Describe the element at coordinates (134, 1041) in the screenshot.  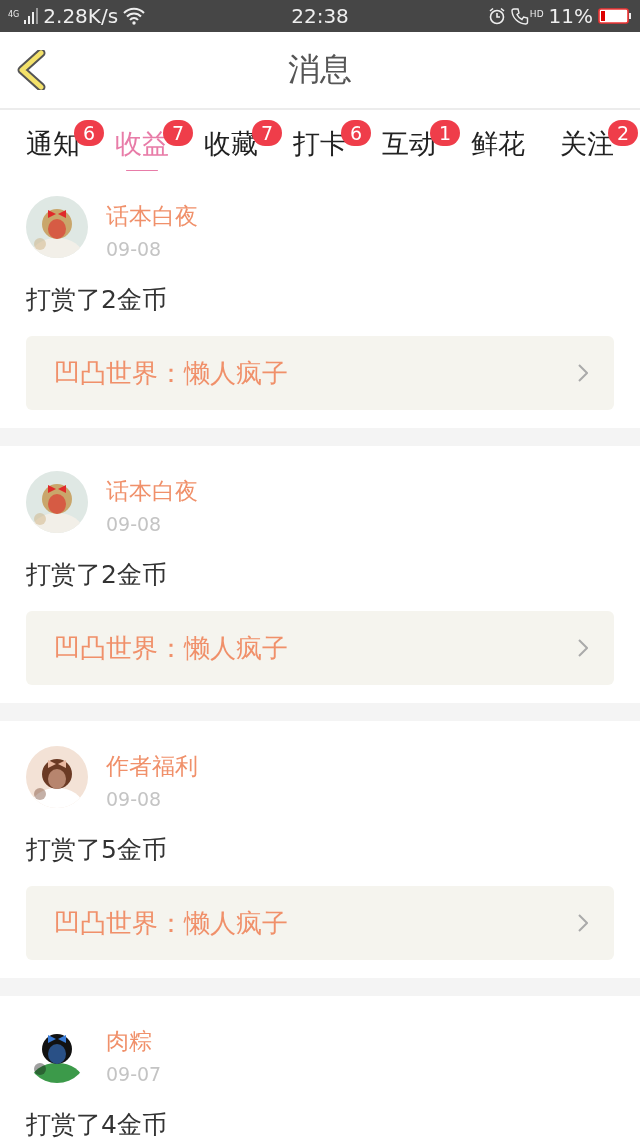
I see `user-name: 肉粽` at that location.